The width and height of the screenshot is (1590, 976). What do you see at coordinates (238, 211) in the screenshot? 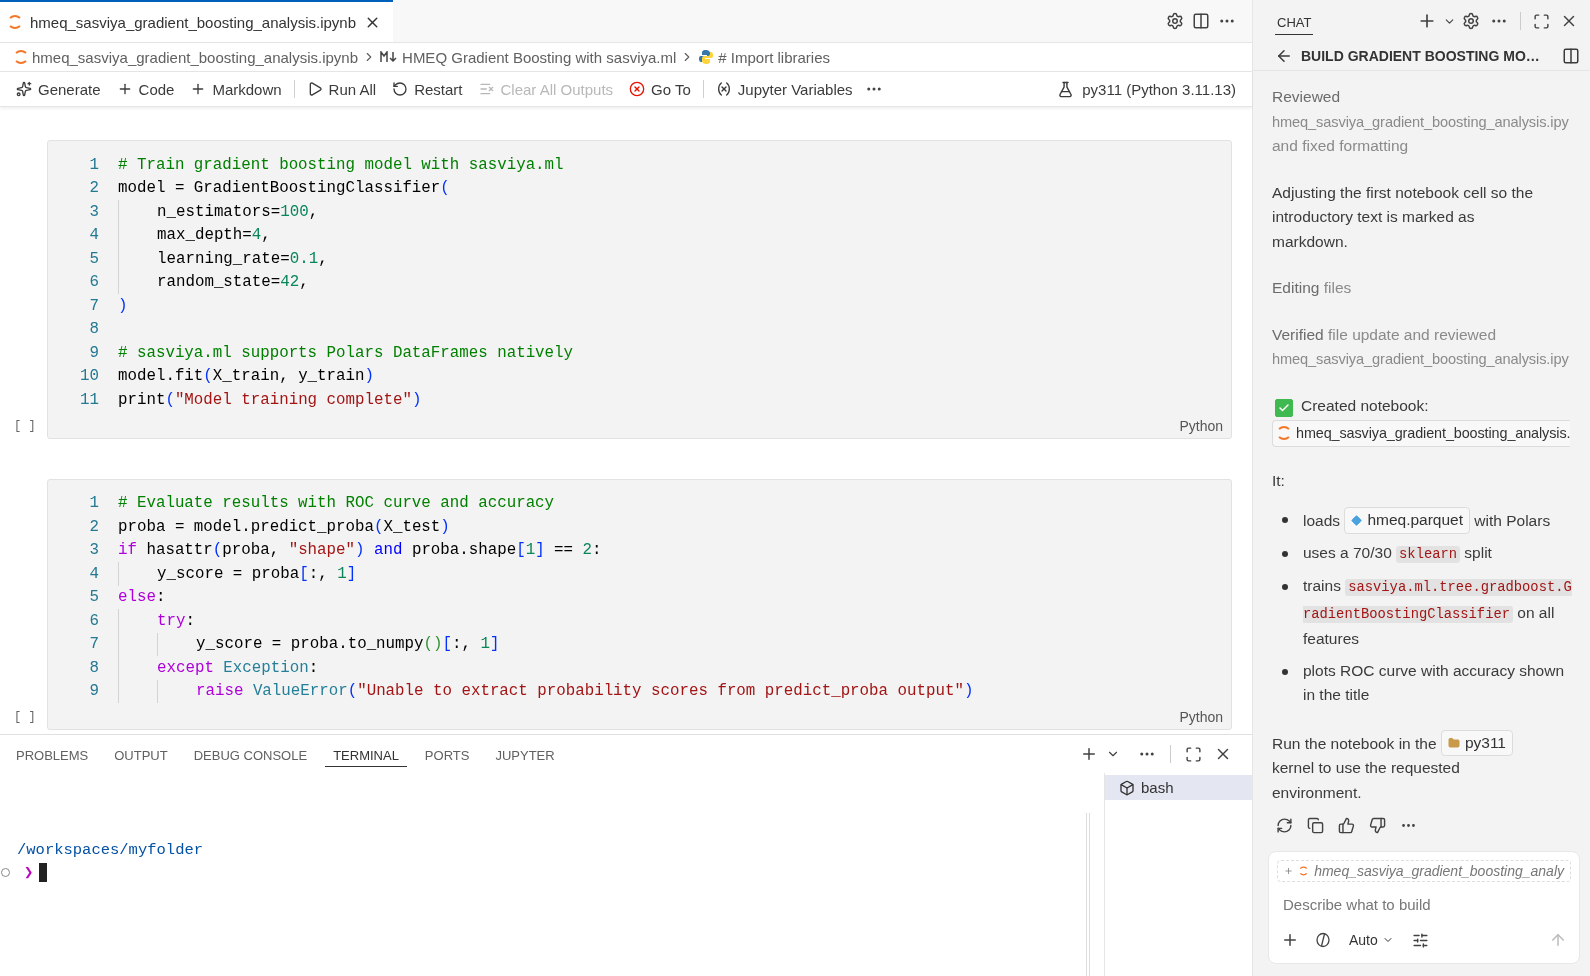
I see `code-line: n_estimators=100,` at bounding box center [238, 211].